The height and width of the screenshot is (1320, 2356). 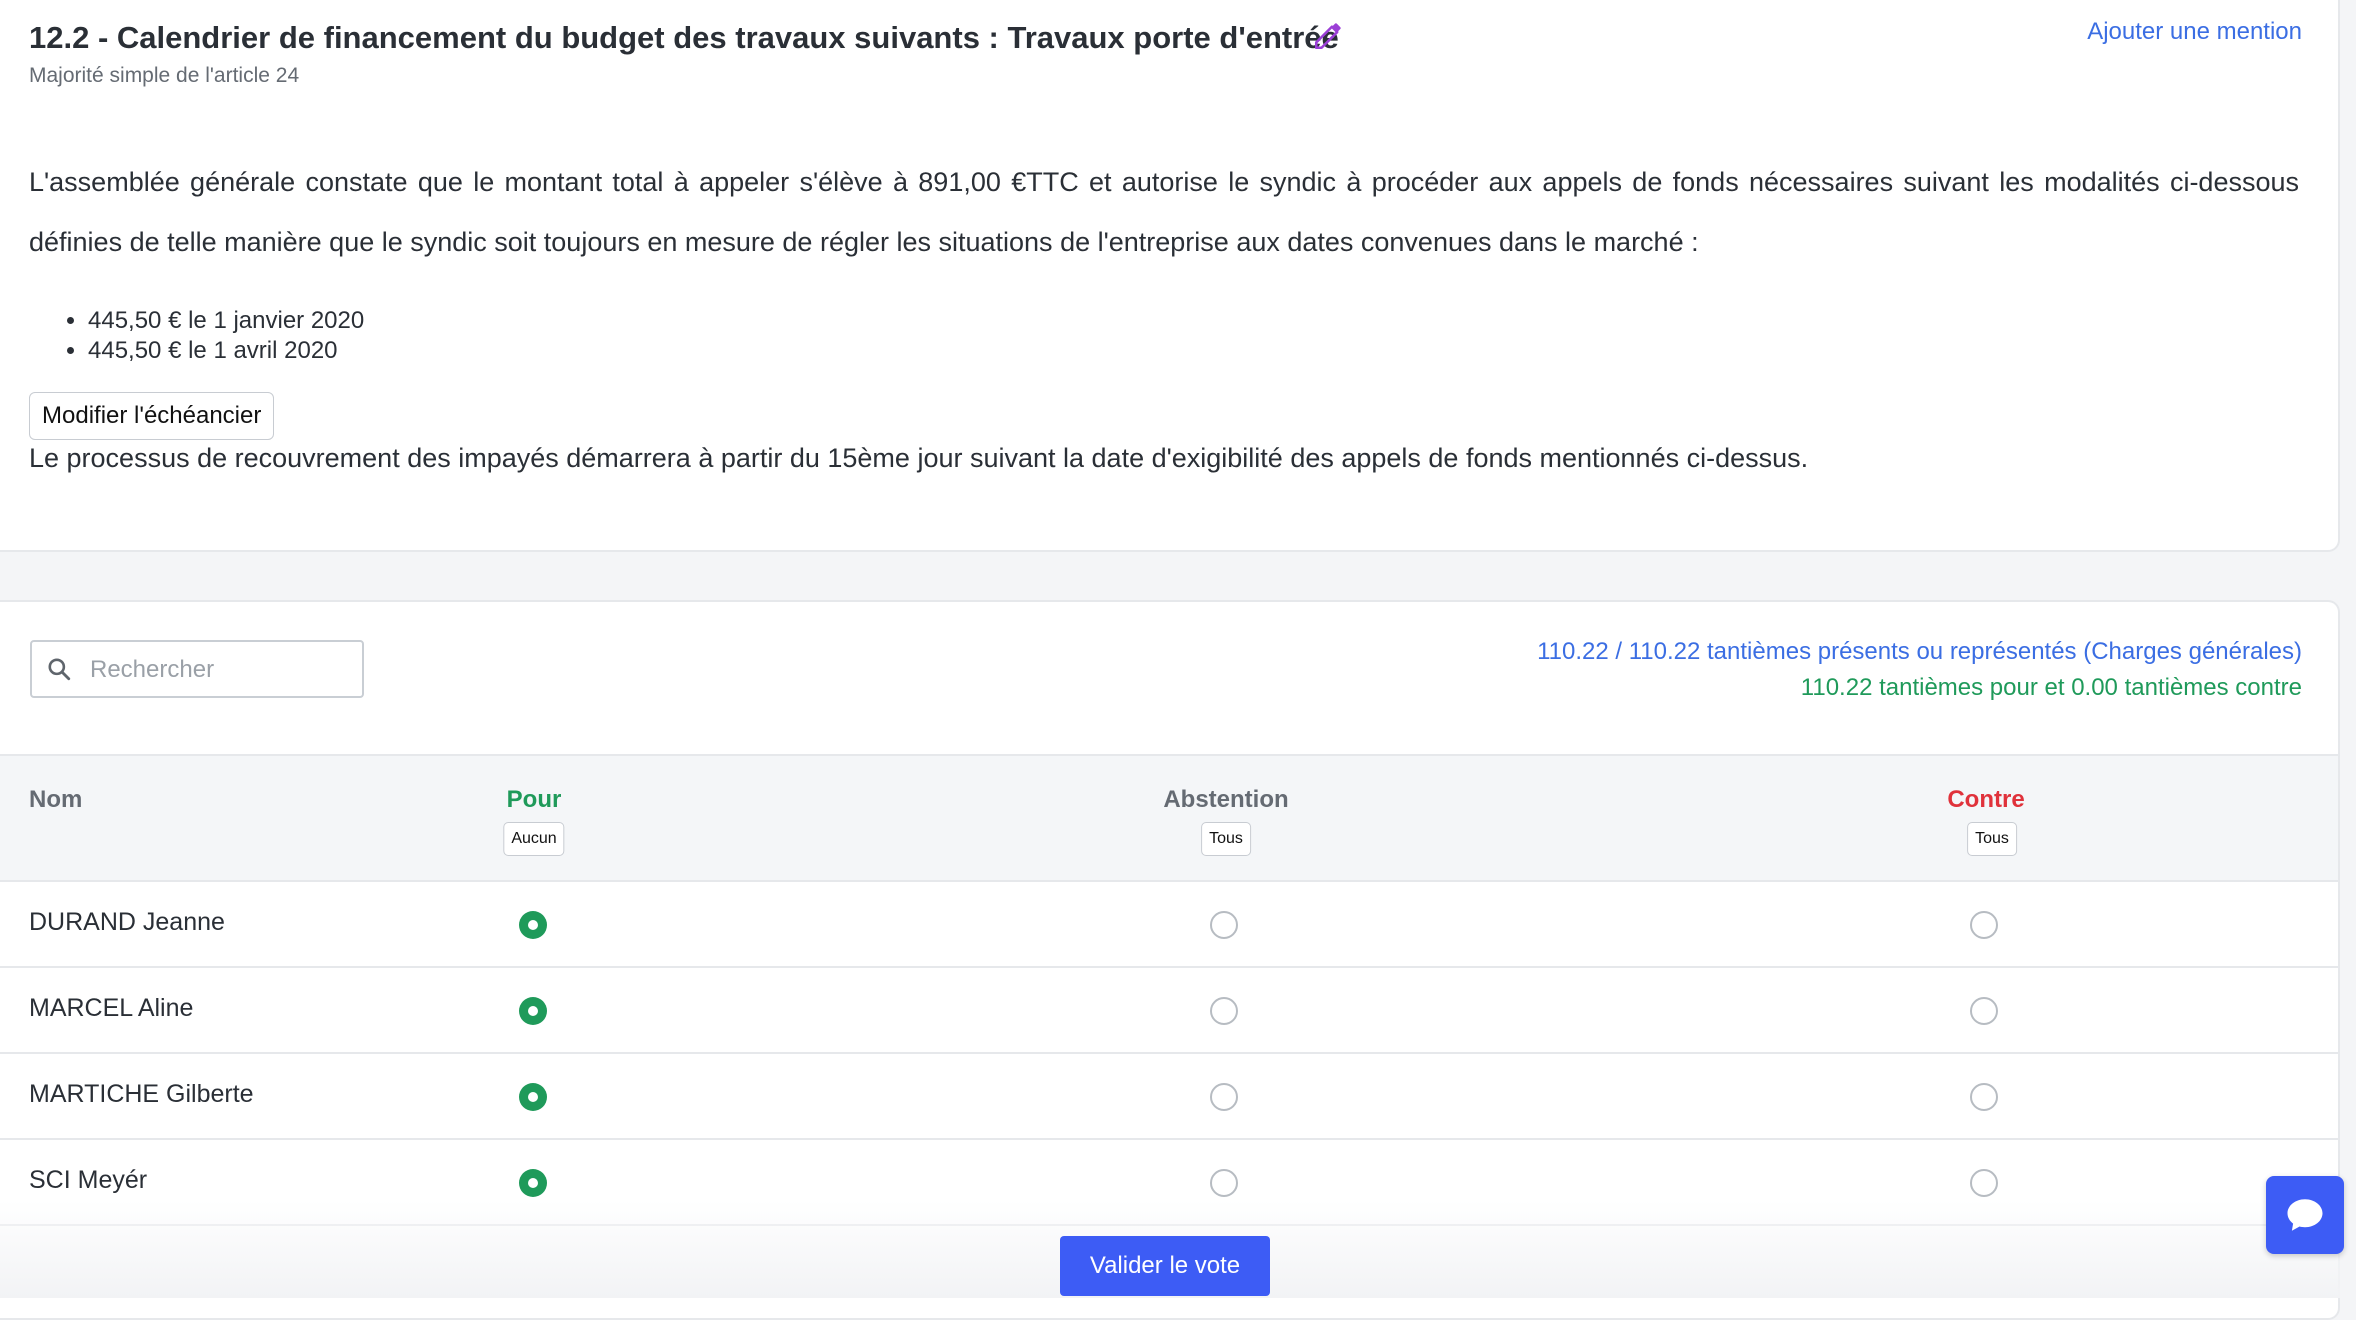 What do you see at coordinates (534, 799) in the screenshot?
I see `column-for: Pour` at bounding box center [534, 799].